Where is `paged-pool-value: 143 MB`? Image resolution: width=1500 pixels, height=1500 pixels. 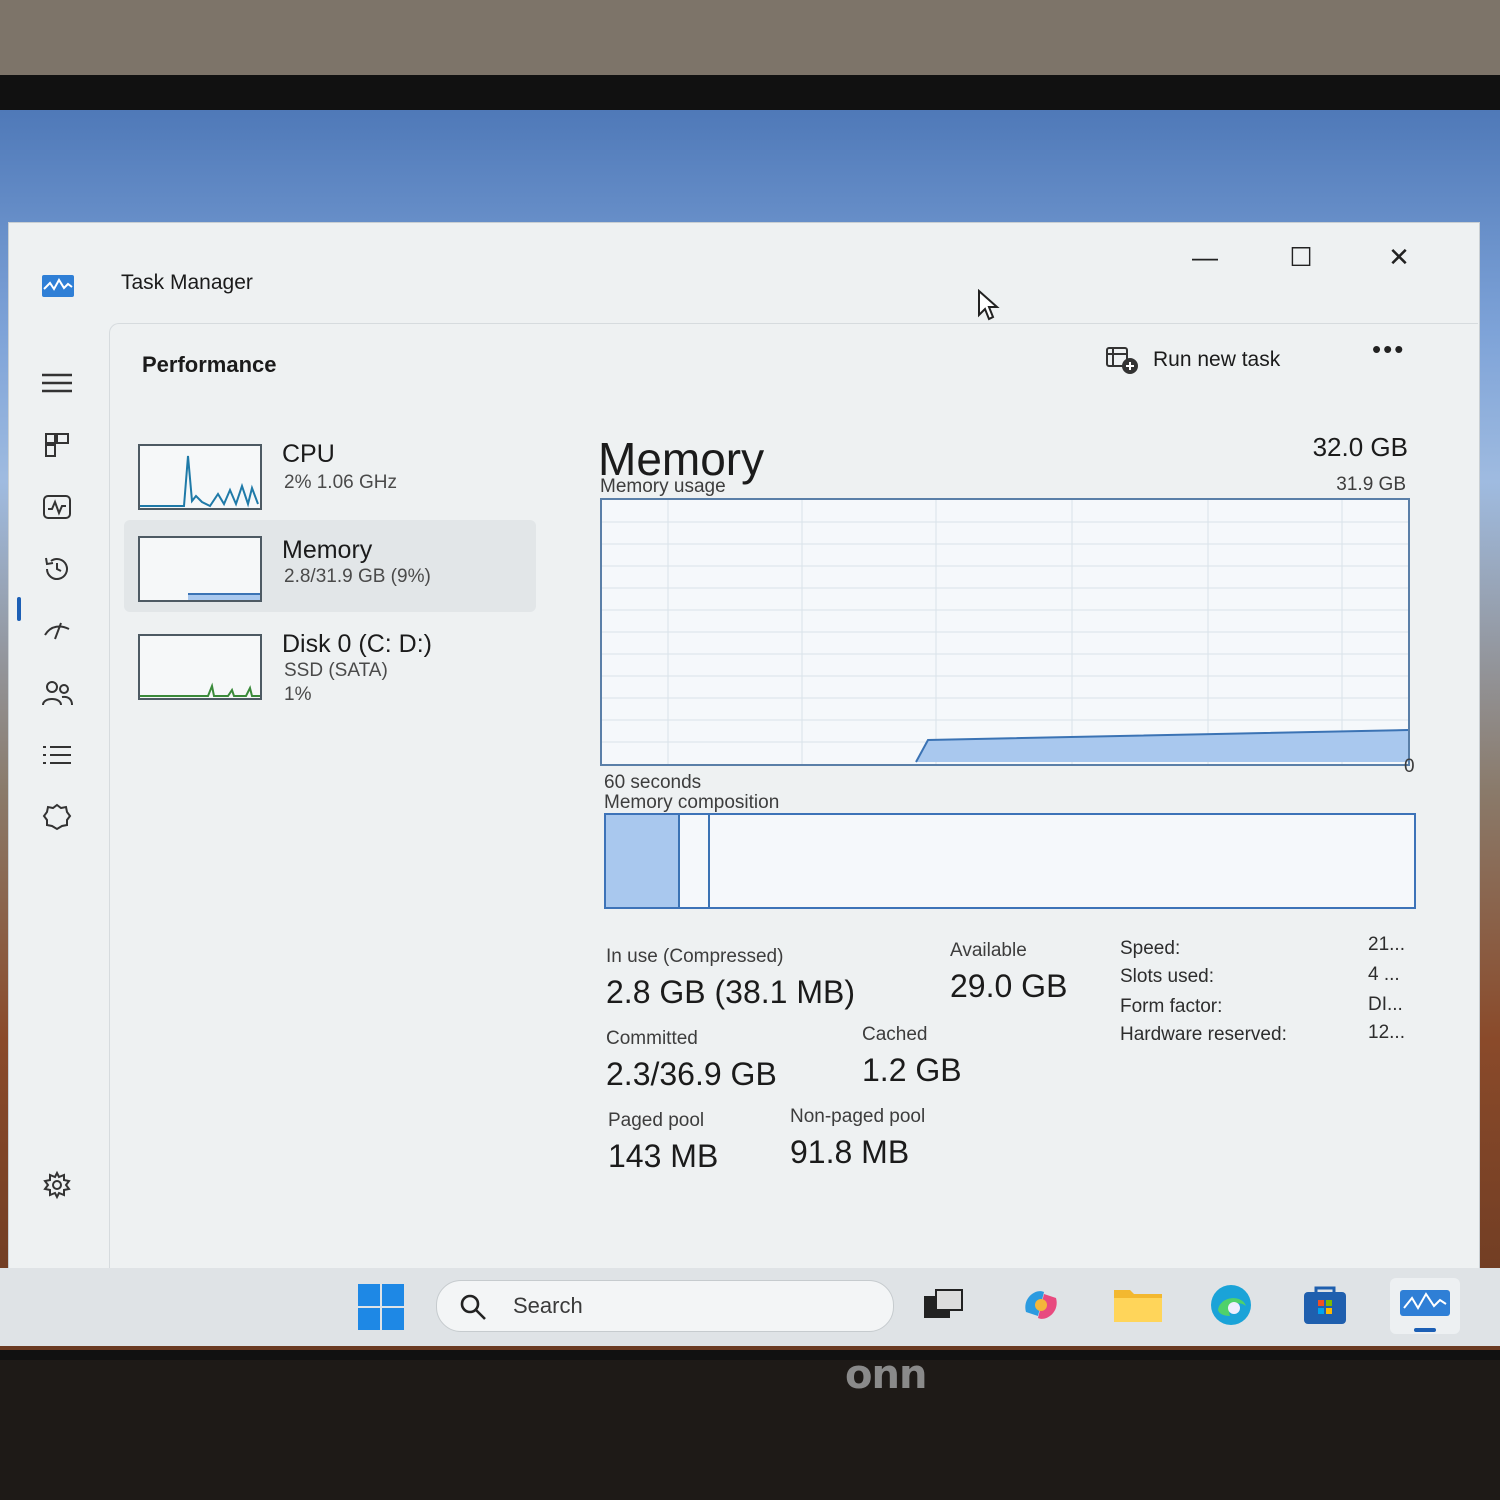
paged-pool-value: 143 MB is located at coordinates (663, 1156).